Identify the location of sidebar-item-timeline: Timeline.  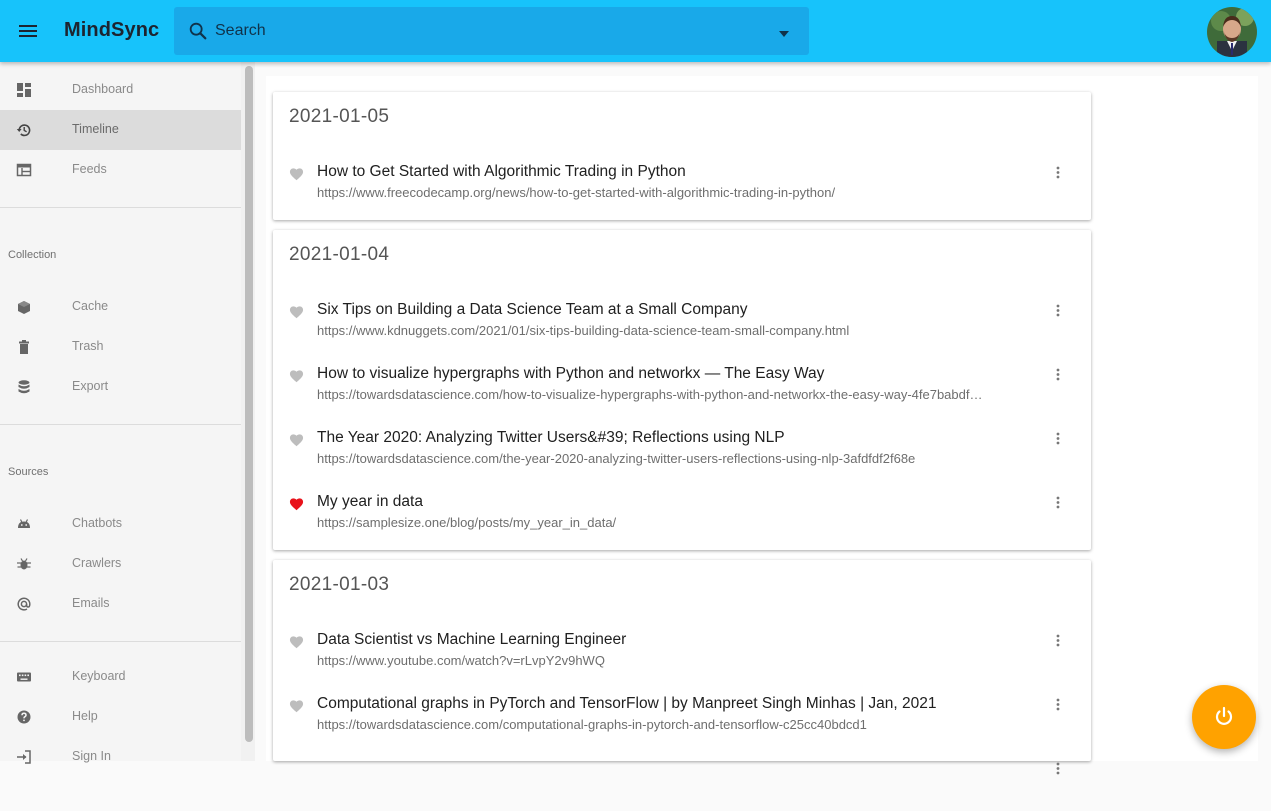
(120, 130).